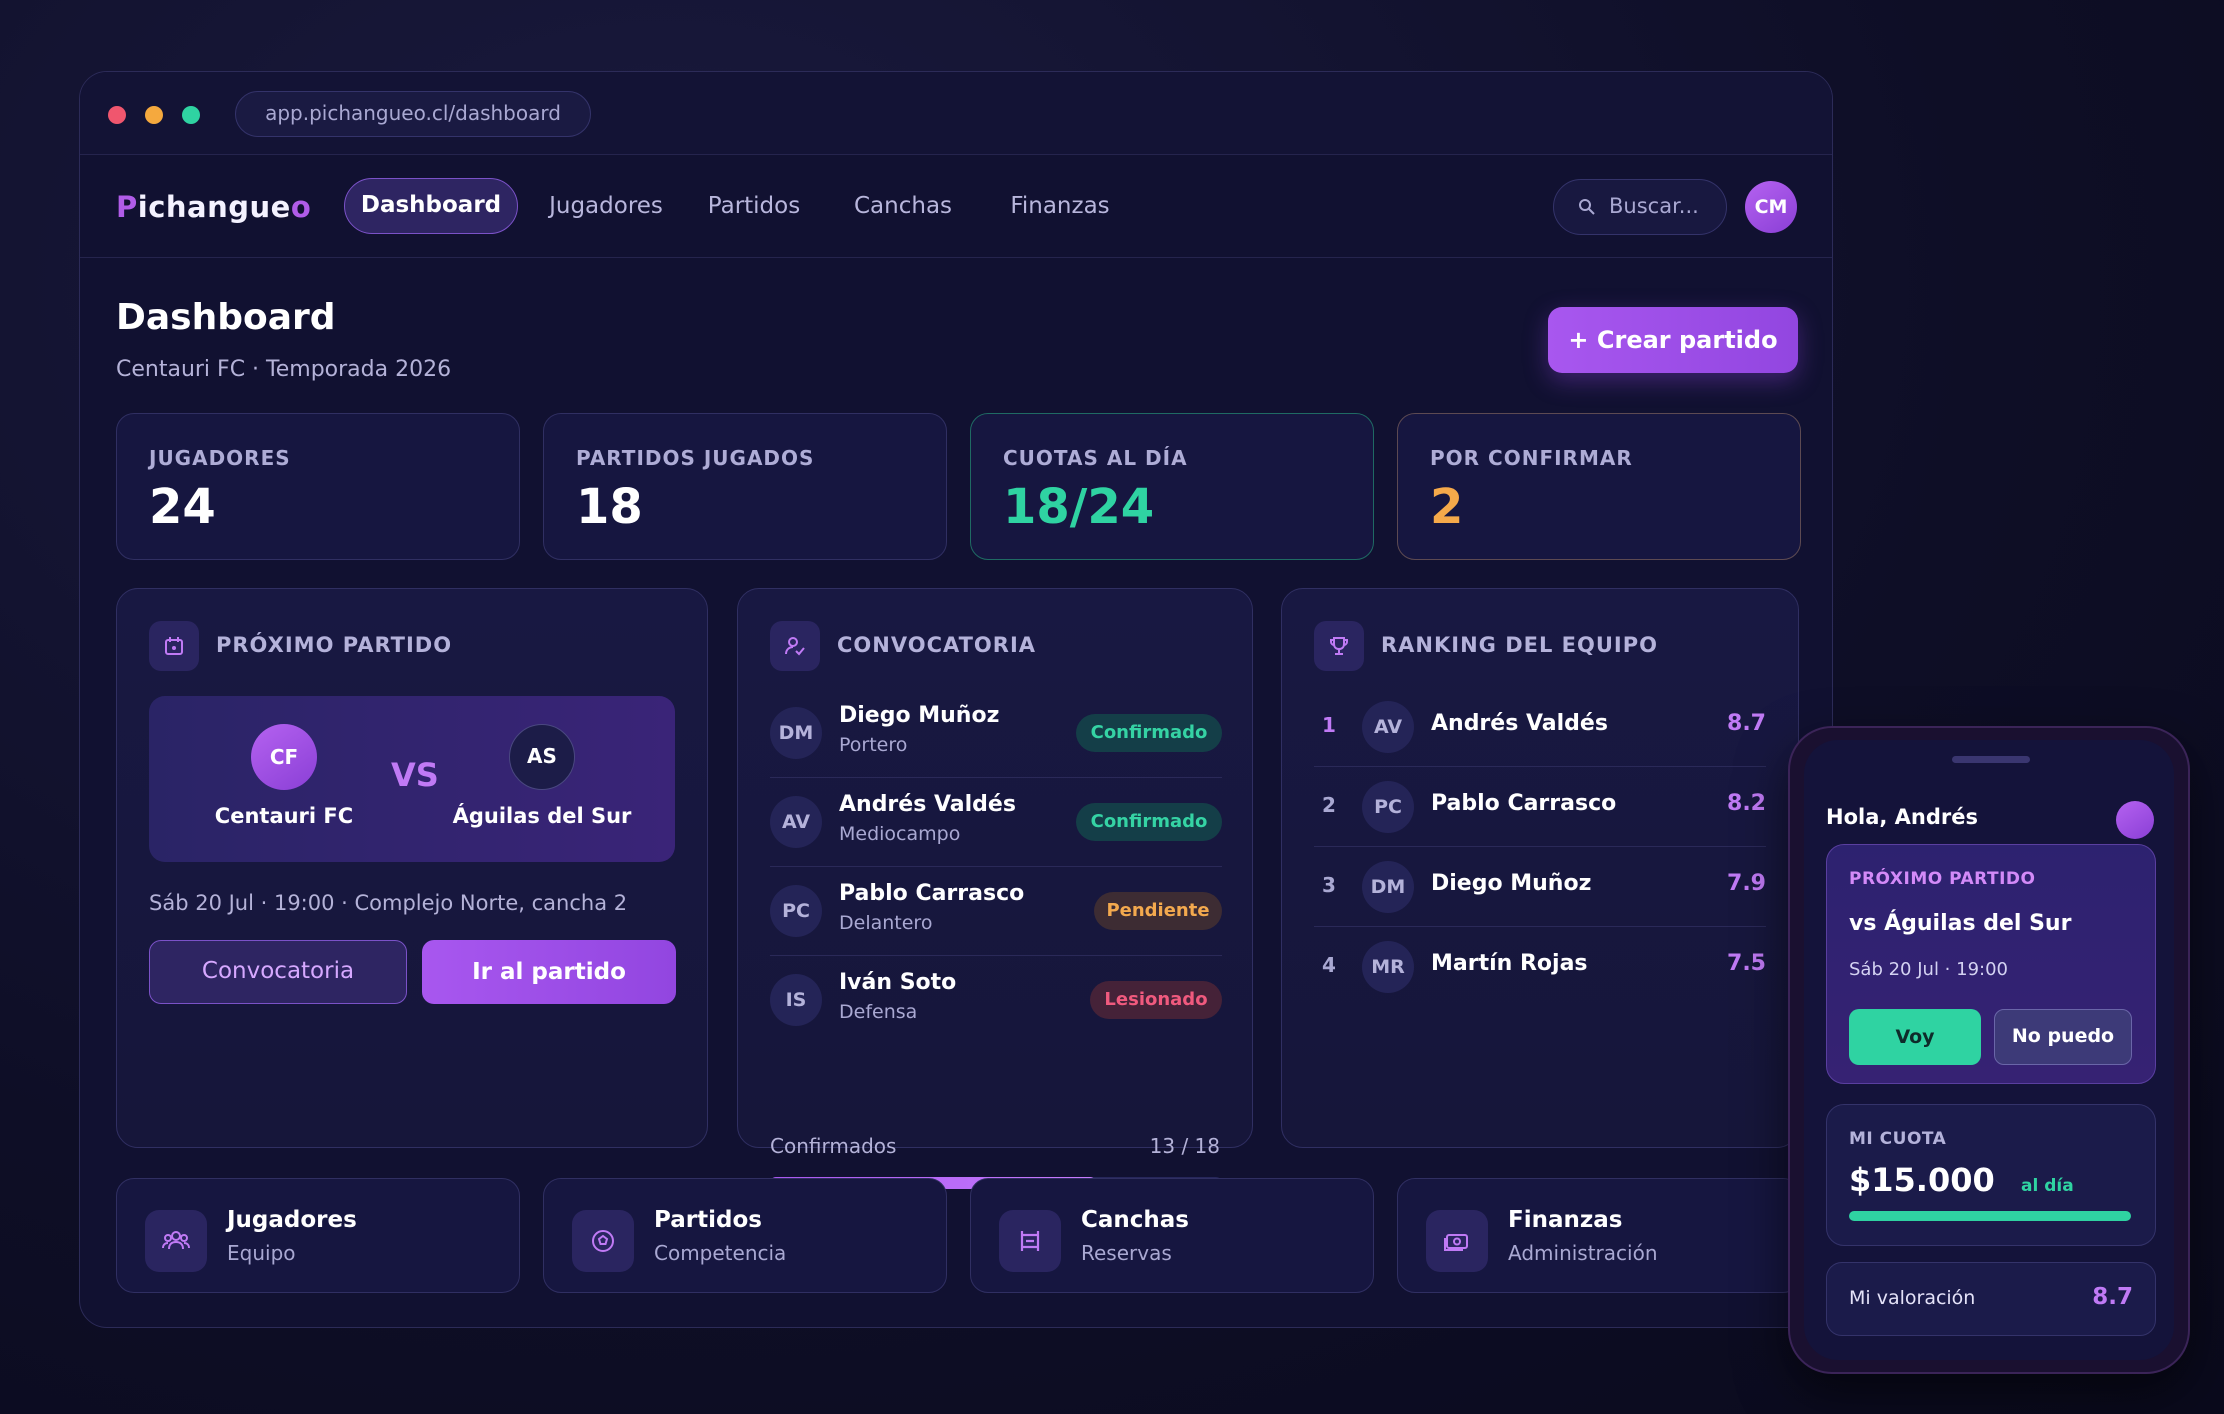 This screenshot has width=2224, height=1414. I want to click on player-name: Iván Soto, so click(898, 982).